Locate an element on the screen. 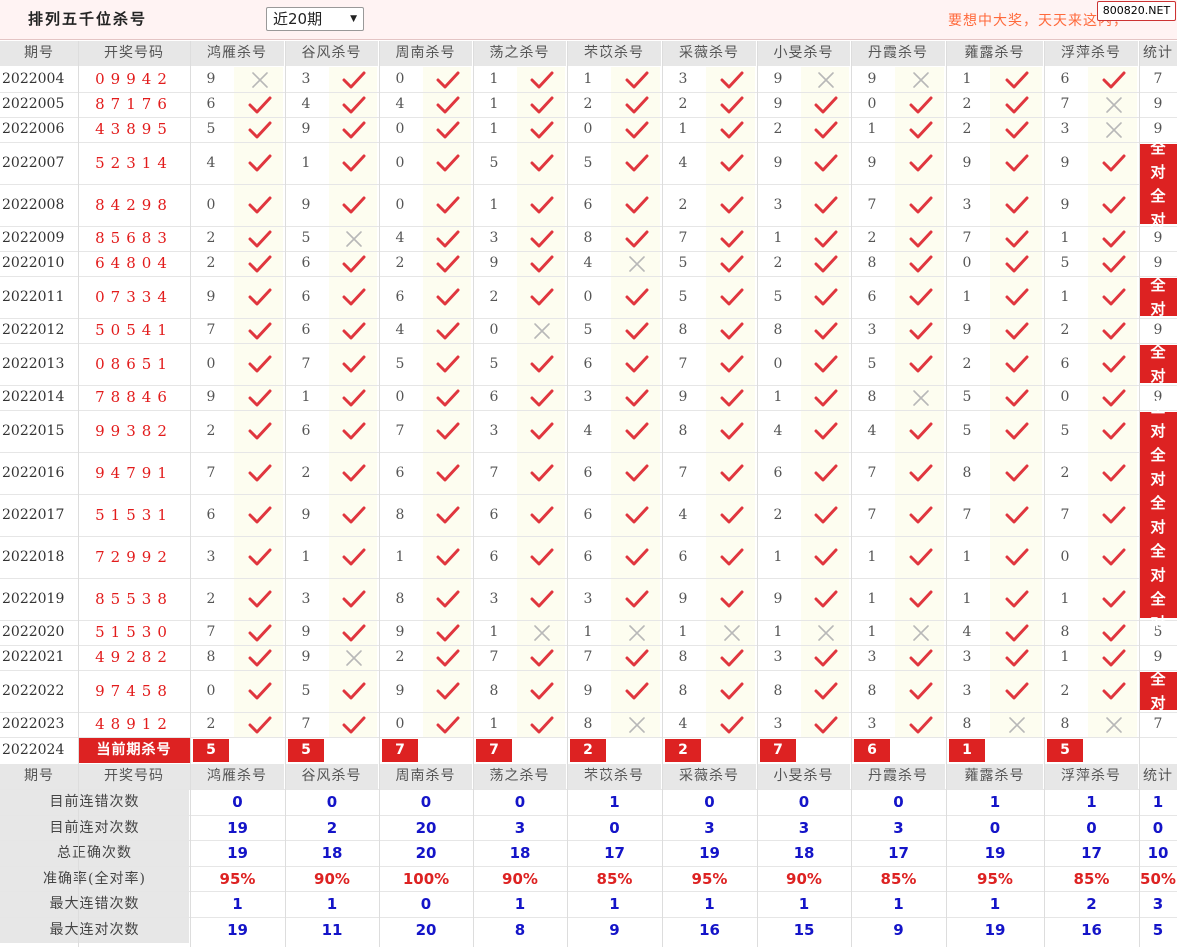 The height and width of the screenshot is (948, 1177). top-header-expert: 鸿雁杀号 is located at coordinates (237, 53).